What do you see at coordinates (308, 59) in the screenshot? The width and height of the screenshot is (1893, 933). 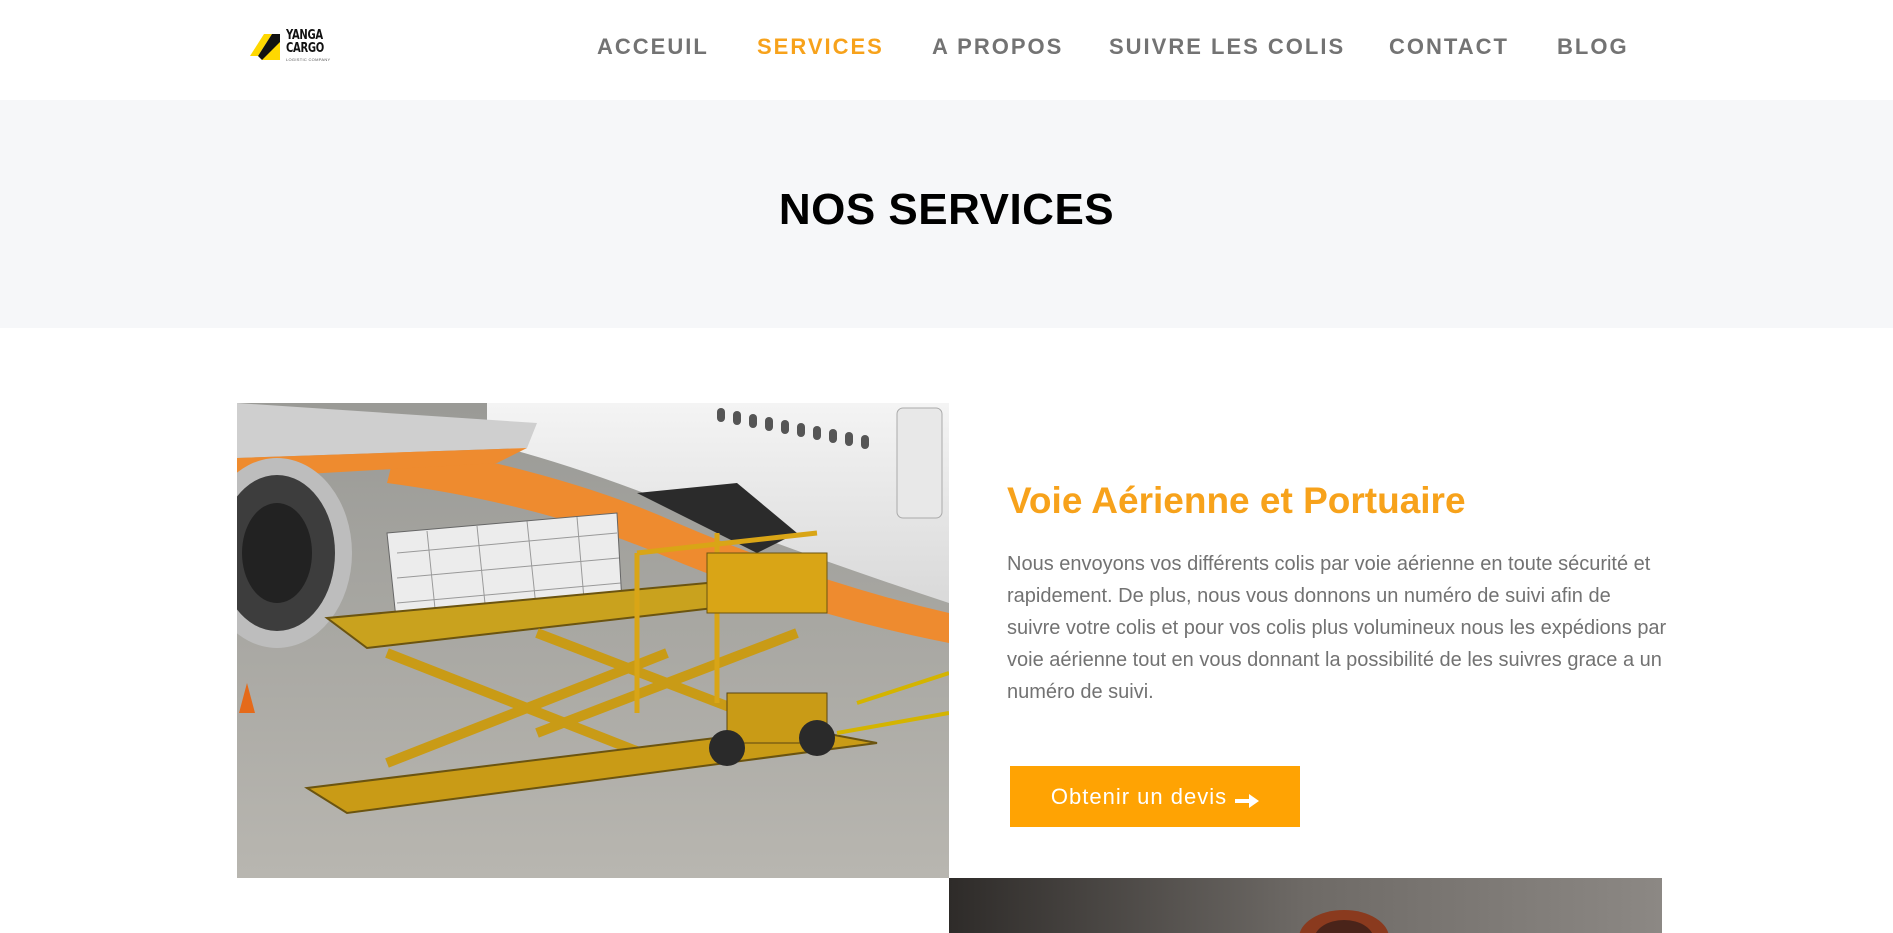 I see `logo-tagline: LOGISTIC COMPANY` at bounding box center [308, 59].